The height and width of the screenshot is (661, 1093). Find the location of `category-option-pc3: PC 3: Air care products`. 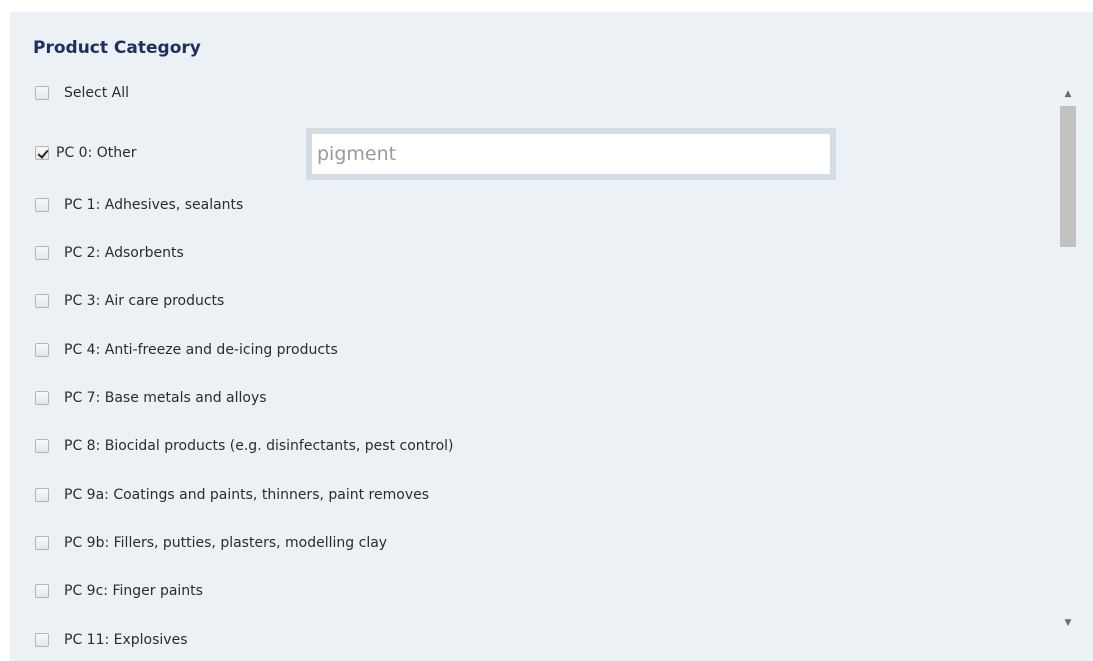

category-option-pc3: PC 3: Air care products is located at coordinates (129, 301).